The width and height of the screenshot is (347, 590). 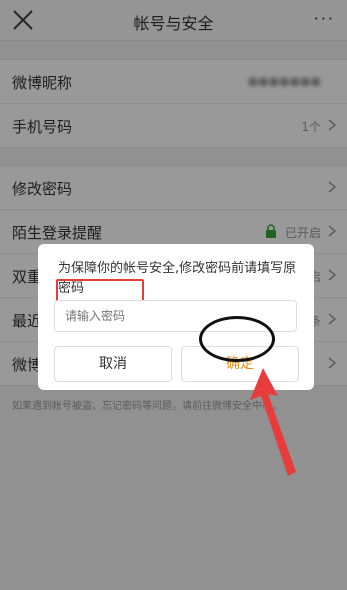 I want to click on red-arrow-annotation, so click(x=273, y=422).